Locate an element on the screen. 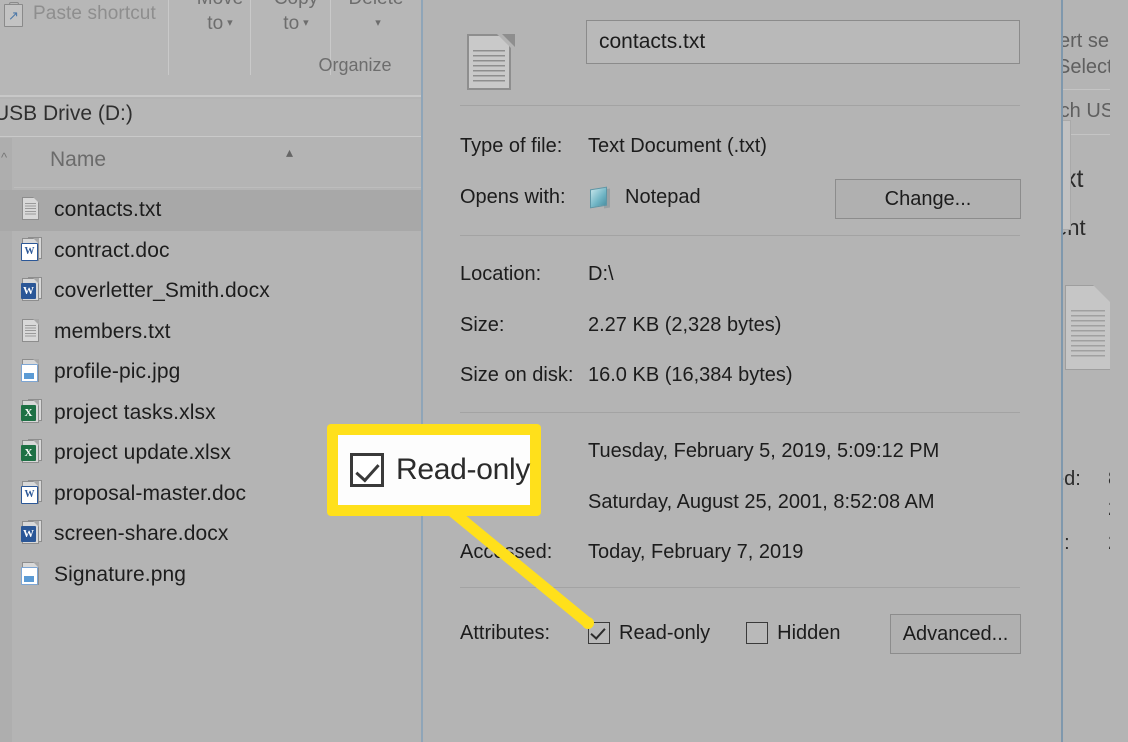 The image size is (1128, 742). move-to-label-line2: to is located at coordinates (215, 23).